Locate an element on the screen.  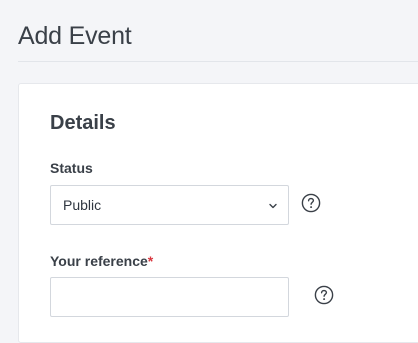
reference-help-icon is located at coordinates (324, 295).